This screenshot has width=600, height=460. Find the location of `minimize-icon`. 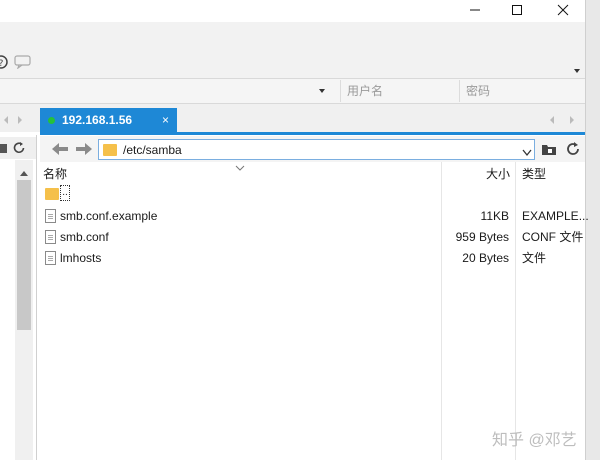

minimize-icon is located at coordinates (475, 10).